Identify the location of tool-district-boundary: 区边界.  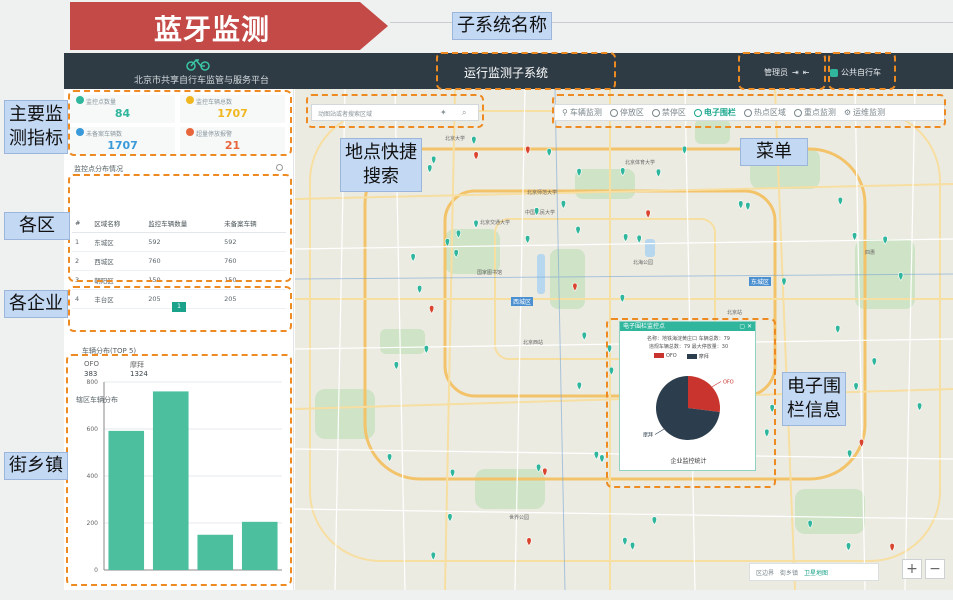
(765, 572).